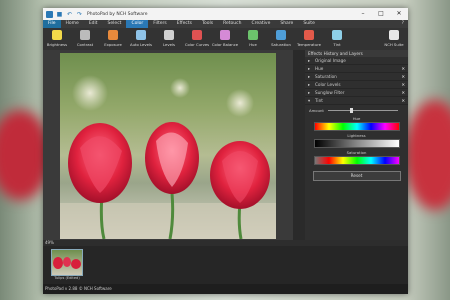 The height and width of the screenshot is (300, 450). Describe the element at coordinates (356, 85) in the screenshot. I see `layer-color-levels: Color Levels ✕` at that location.